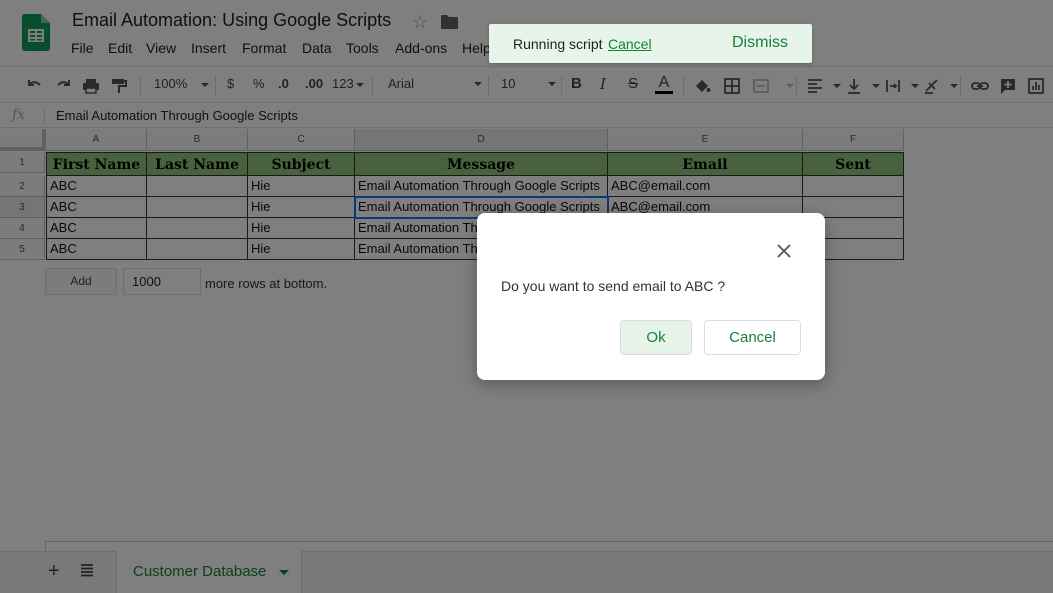 Image resolution: width=1053 pixels, height=593 pixels. I want to click on running-script-toast: Running script Cancel Dismiss, so click(650, 43).